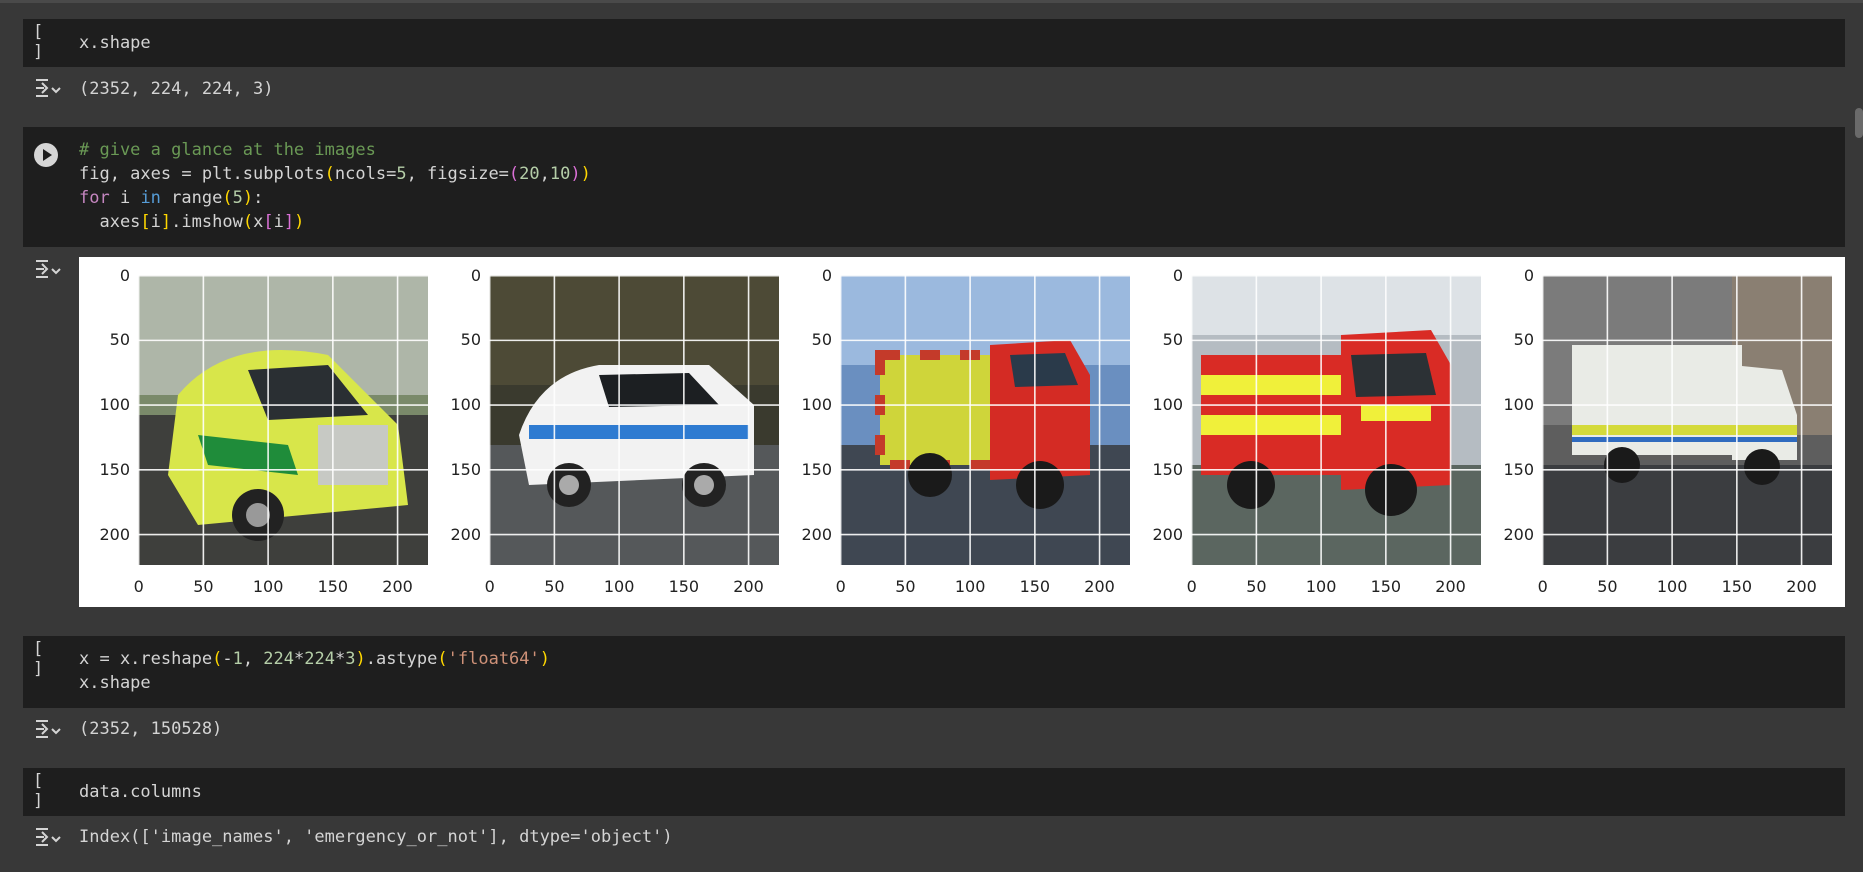 The height and width of the screenshot is (872, 1863). Describe the element at coordinates (115, 43) in the screenshot. I see `code-text: x.shape` at that location.